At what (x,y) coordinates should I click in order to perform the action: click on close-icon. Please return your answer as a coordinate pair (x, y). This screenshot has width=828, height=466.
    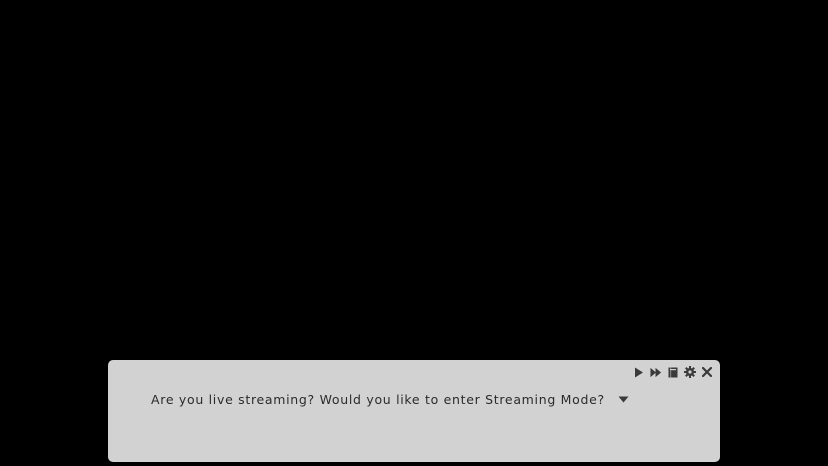
    Looking at the image, I should click on (707, 372).